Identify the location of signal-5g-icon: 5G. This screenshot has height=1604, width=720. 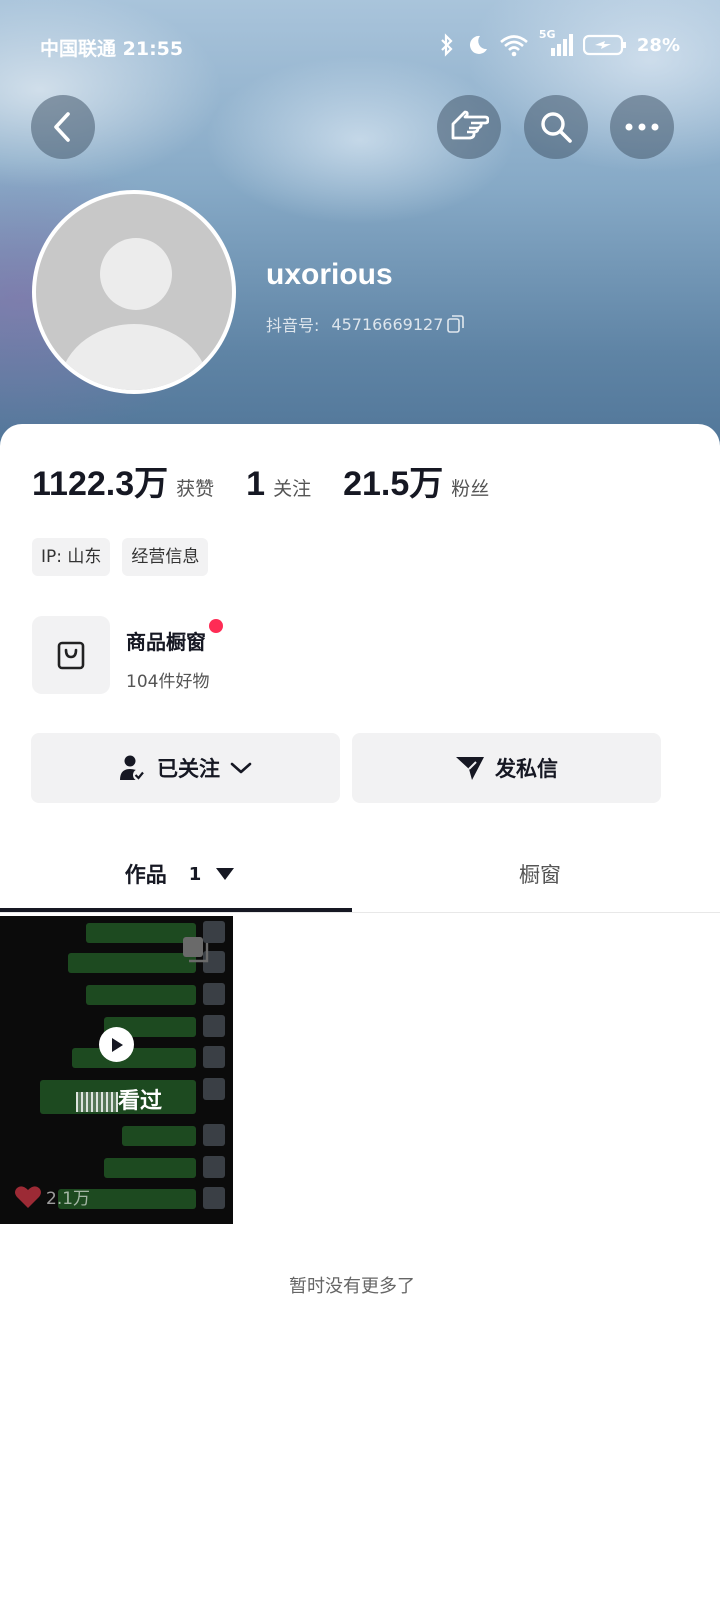
(556, 43).